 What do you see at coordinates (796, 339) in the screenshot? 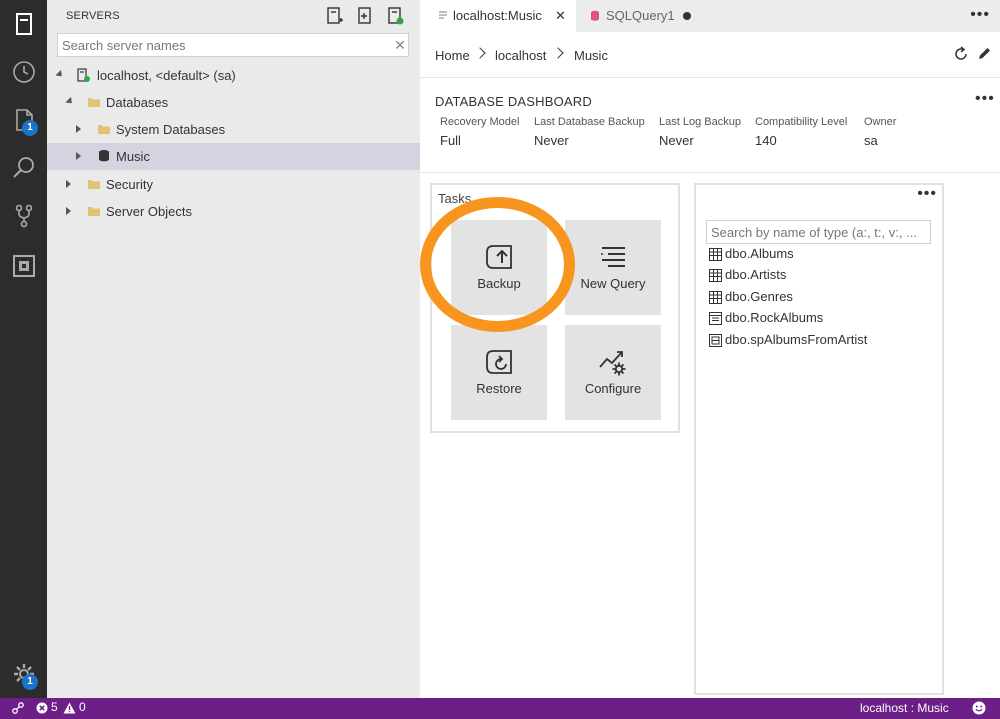
I see `list-item-label: dbo.spAlbumsFromArtist` at bounding box center [796, 339].